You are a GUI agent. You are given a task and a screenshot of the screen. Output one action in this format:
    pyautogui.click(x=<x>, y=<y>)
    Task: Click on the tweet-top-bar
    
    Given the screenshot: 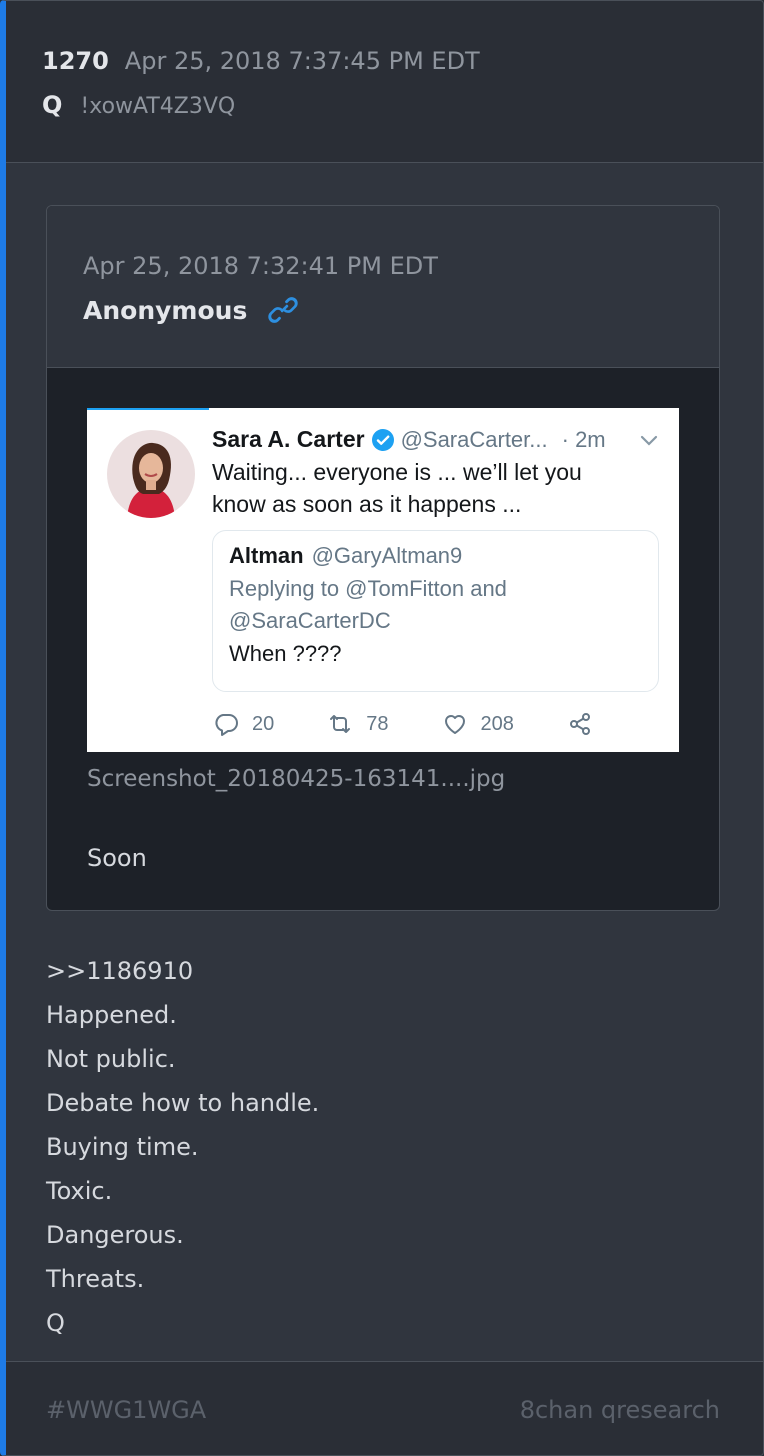 What is the action you would take?
    pyautogui.click(x=148, y=409)
    